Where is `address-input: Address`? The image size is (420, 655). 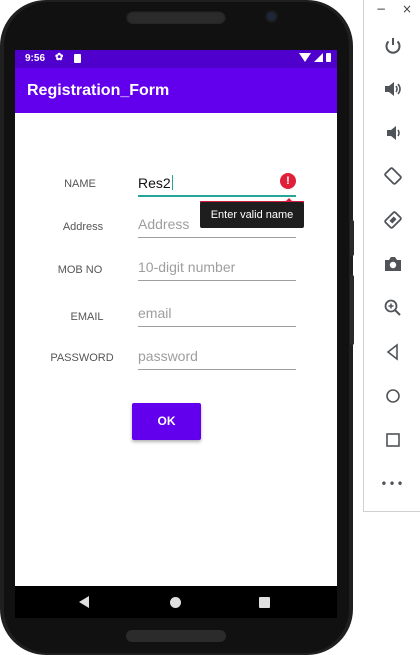 address-input: Address is located at coordinates (217, 226).